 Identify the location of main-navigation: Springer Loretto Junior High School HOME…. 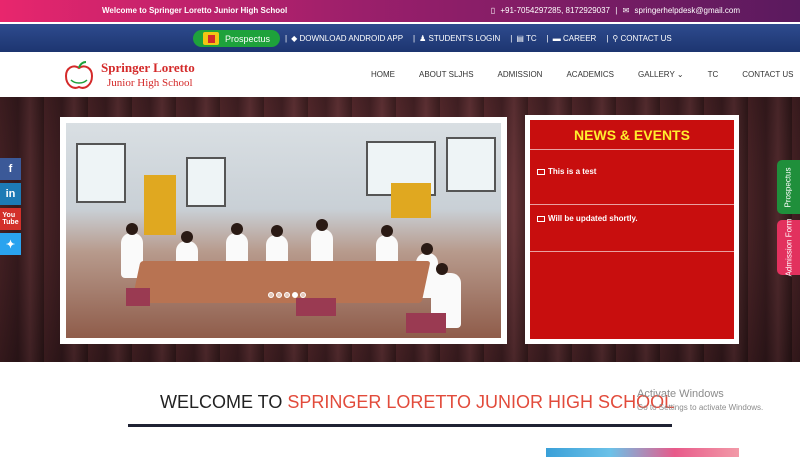
(400, 74).